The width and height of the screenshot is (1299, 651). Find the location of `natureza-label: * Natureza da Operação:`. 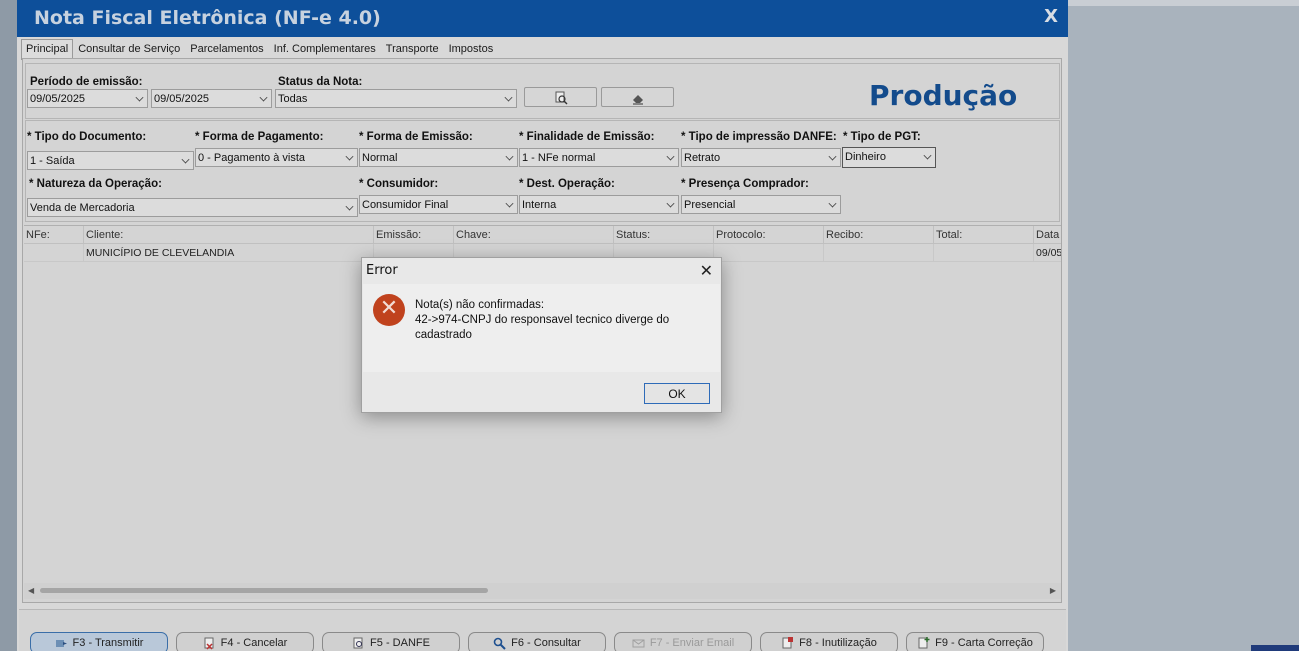

natureza-label: * Natureza da Operação: is located at coordinates (95, 184).